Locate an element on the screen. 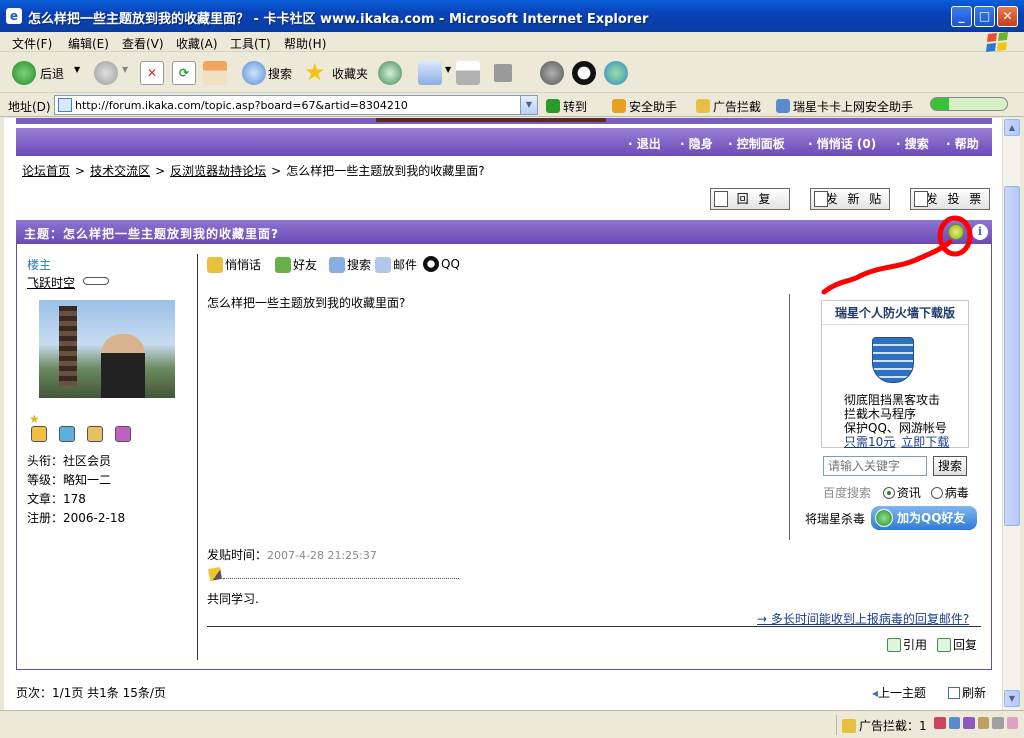 The width and height of the screenshot is (1024, 738). post-bottom-divider is located at coordinates (594, 626).